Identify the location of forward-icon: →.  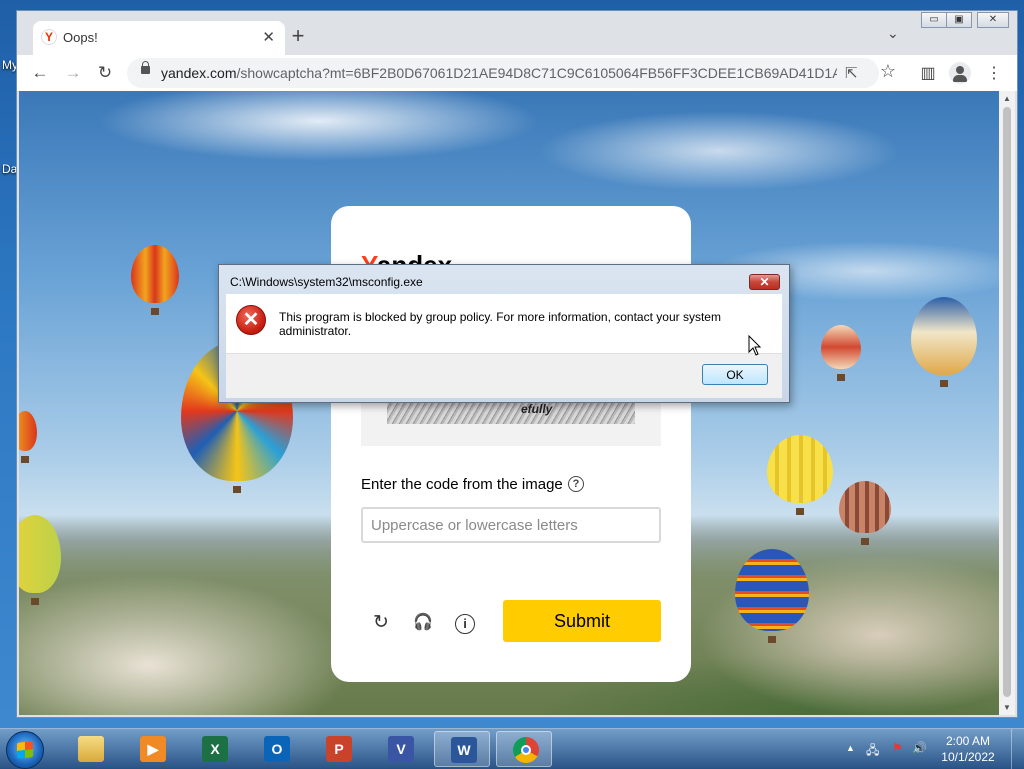
(73, 73).